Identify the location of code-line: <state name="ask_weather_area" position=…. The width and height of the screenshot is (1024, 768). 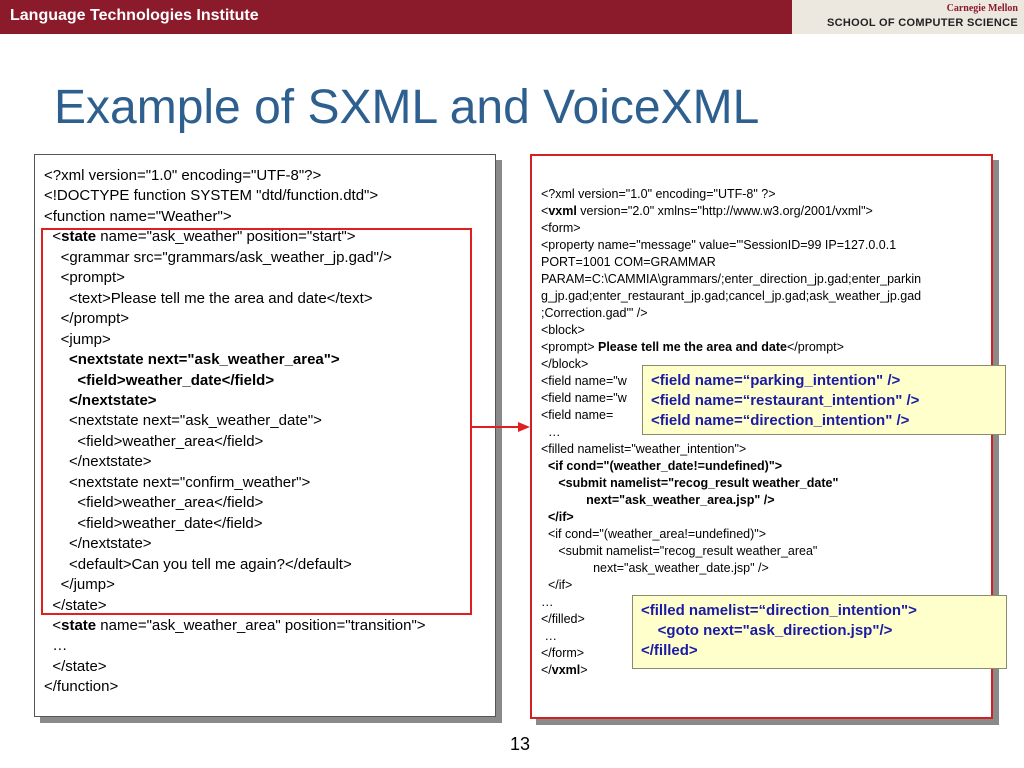
(235, 626).